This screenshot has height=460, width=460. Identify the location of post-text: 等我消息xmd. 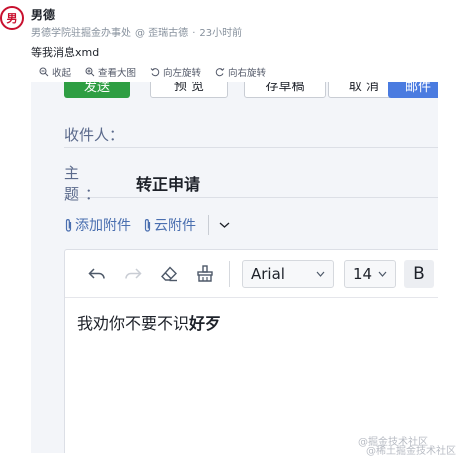
(65, 52).